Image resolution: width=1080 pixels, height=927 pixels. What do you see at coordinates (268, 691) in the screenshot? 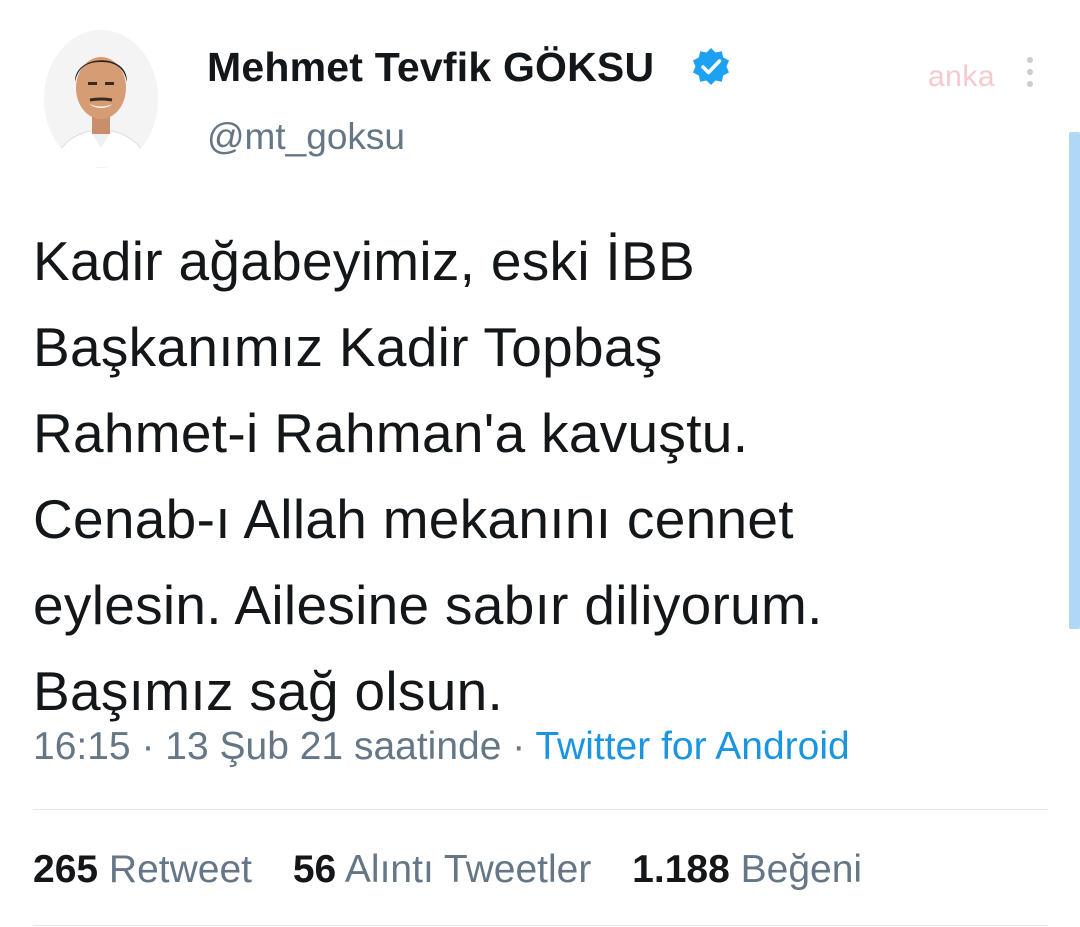
I see `tweet-text-line: Başımız sağ olsun.` at bounding box center [268, 691].